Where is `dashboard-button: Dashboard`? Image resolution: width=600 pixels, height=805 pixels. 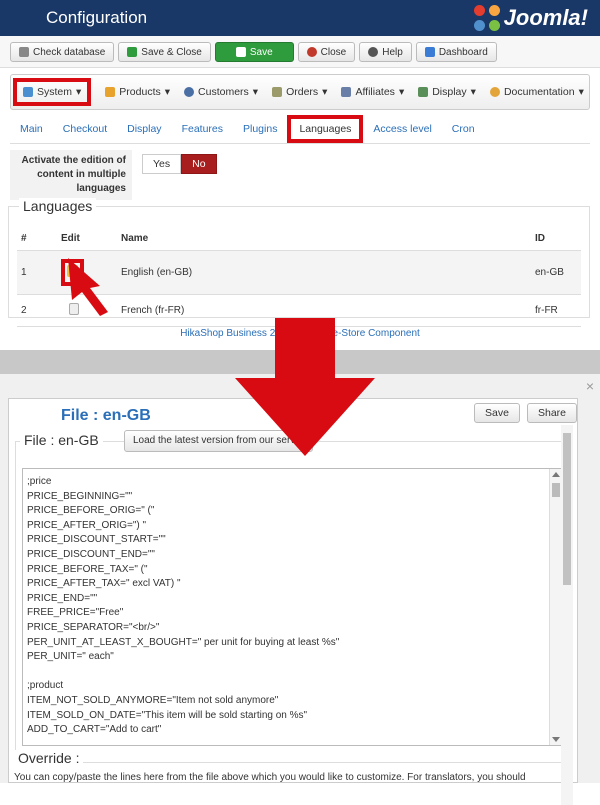
dashboard-button: Dashboard is located at coordinates (456, 52).